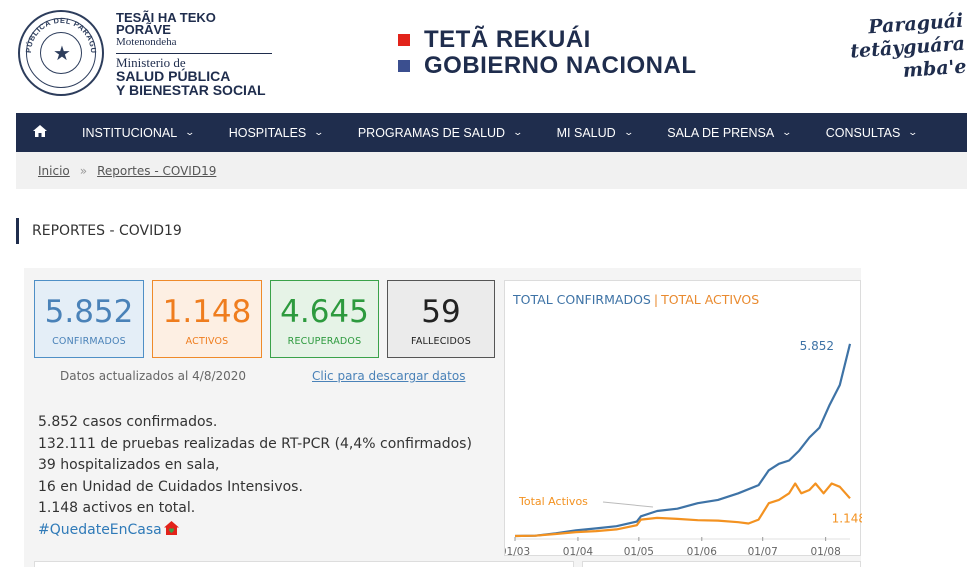 The height and width of the screenshot is (567, 967). I want to click on nav-item-label: MI SALUD, so click(586, 132).